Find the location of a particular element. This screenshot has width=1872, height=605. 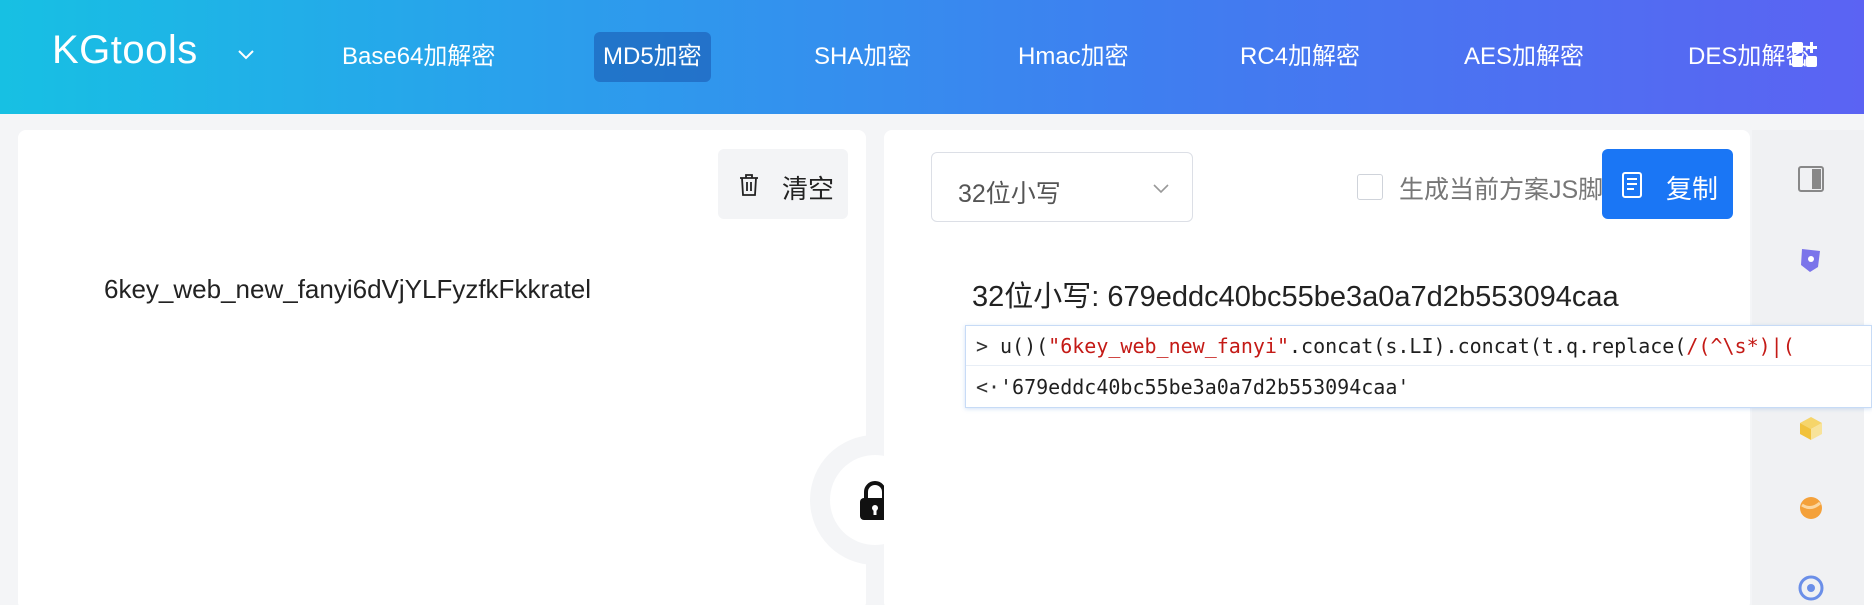

panel-toggle-icon is located at coordinates (1811, 179).